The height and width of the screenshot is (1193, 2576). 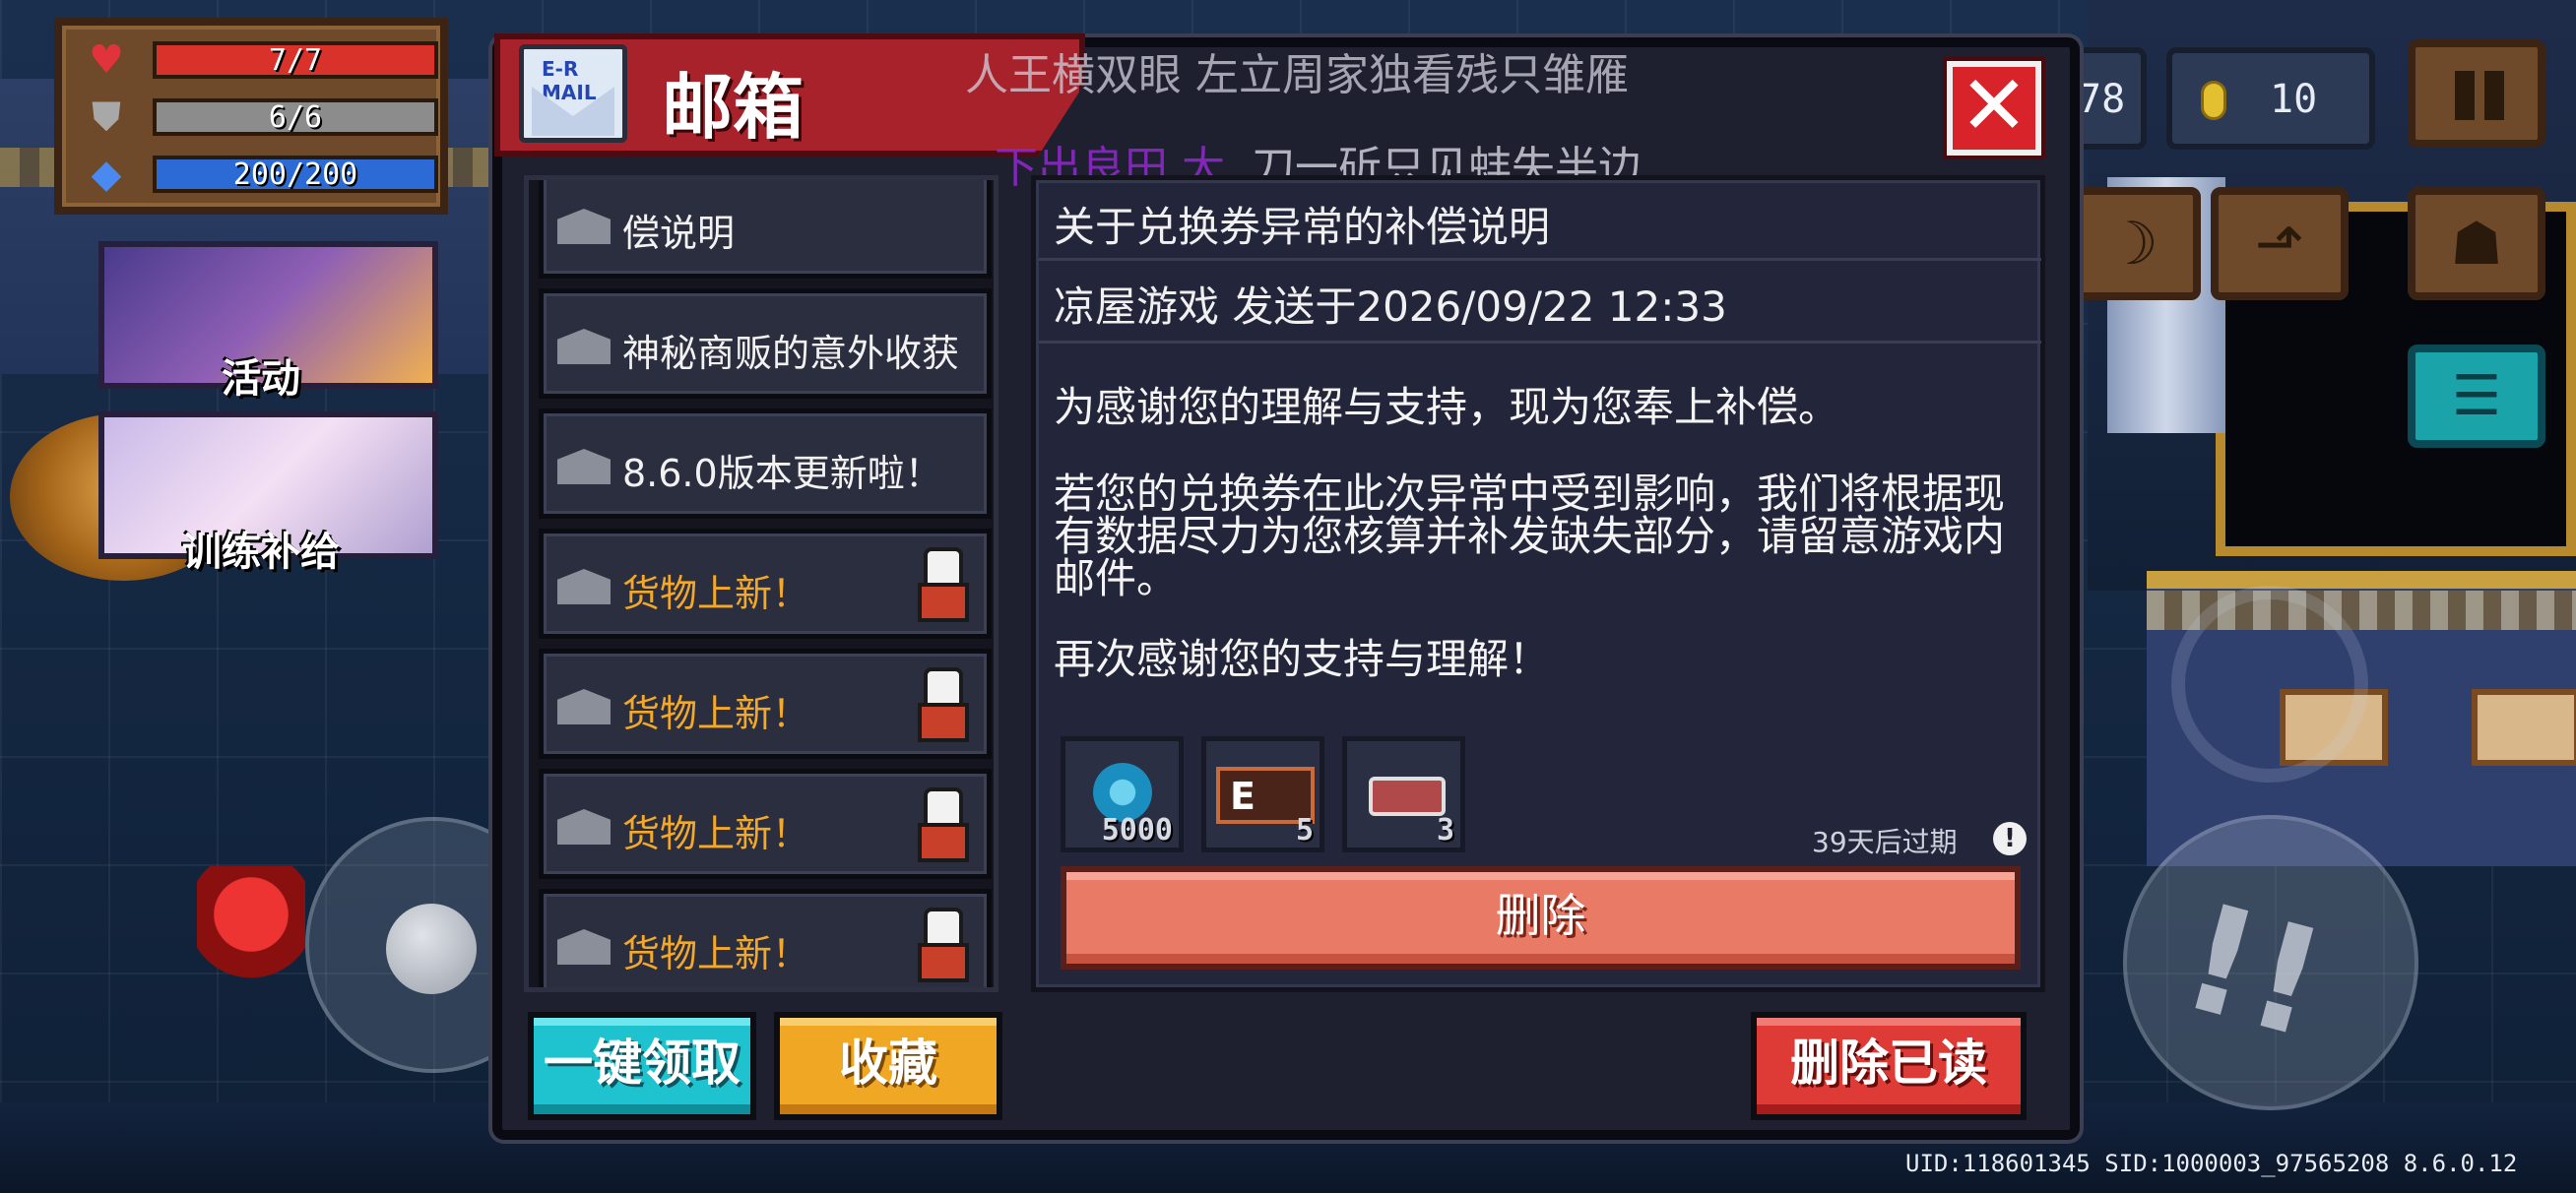 What do you see at coordinates (261, 552) in the screenshot?
I see `training-supply-label: 训练补给` at bounding box center [261, 552].